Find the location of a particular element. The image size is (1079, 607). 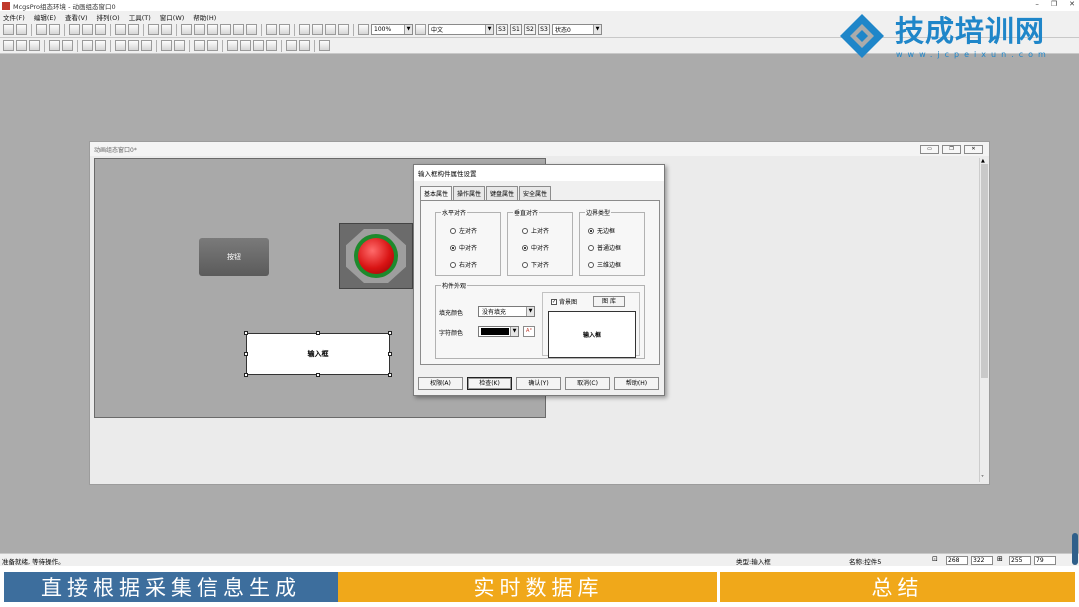

radio-border-none: 无边框 is located at coordinates (601, 230).